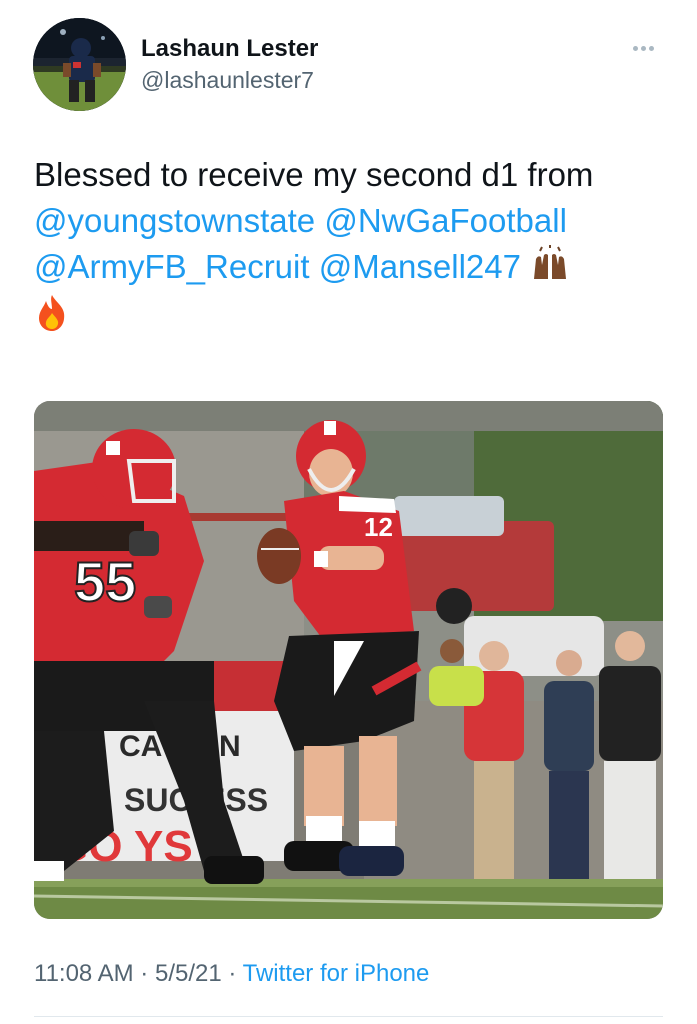  I want to click on avatar, so click(79, 64).